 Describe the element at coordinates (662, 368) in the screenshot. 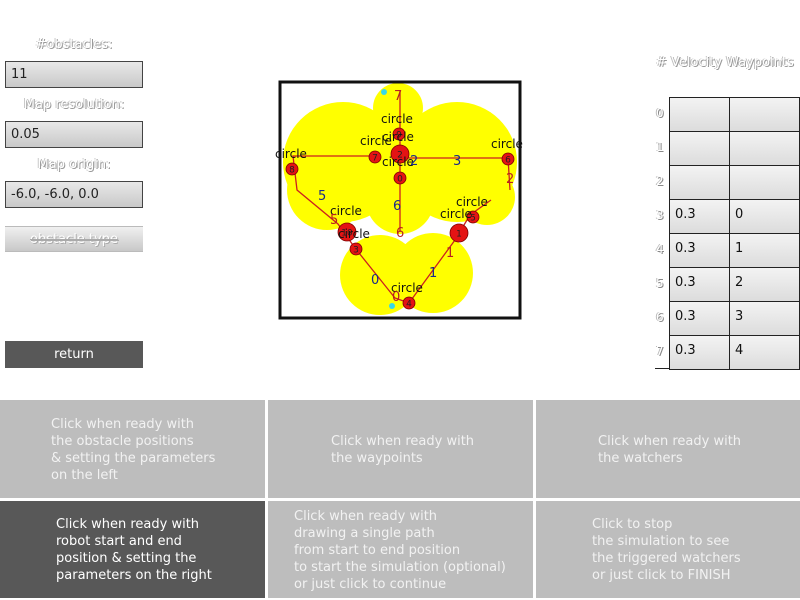

I see `table-bottom-line` at that location.